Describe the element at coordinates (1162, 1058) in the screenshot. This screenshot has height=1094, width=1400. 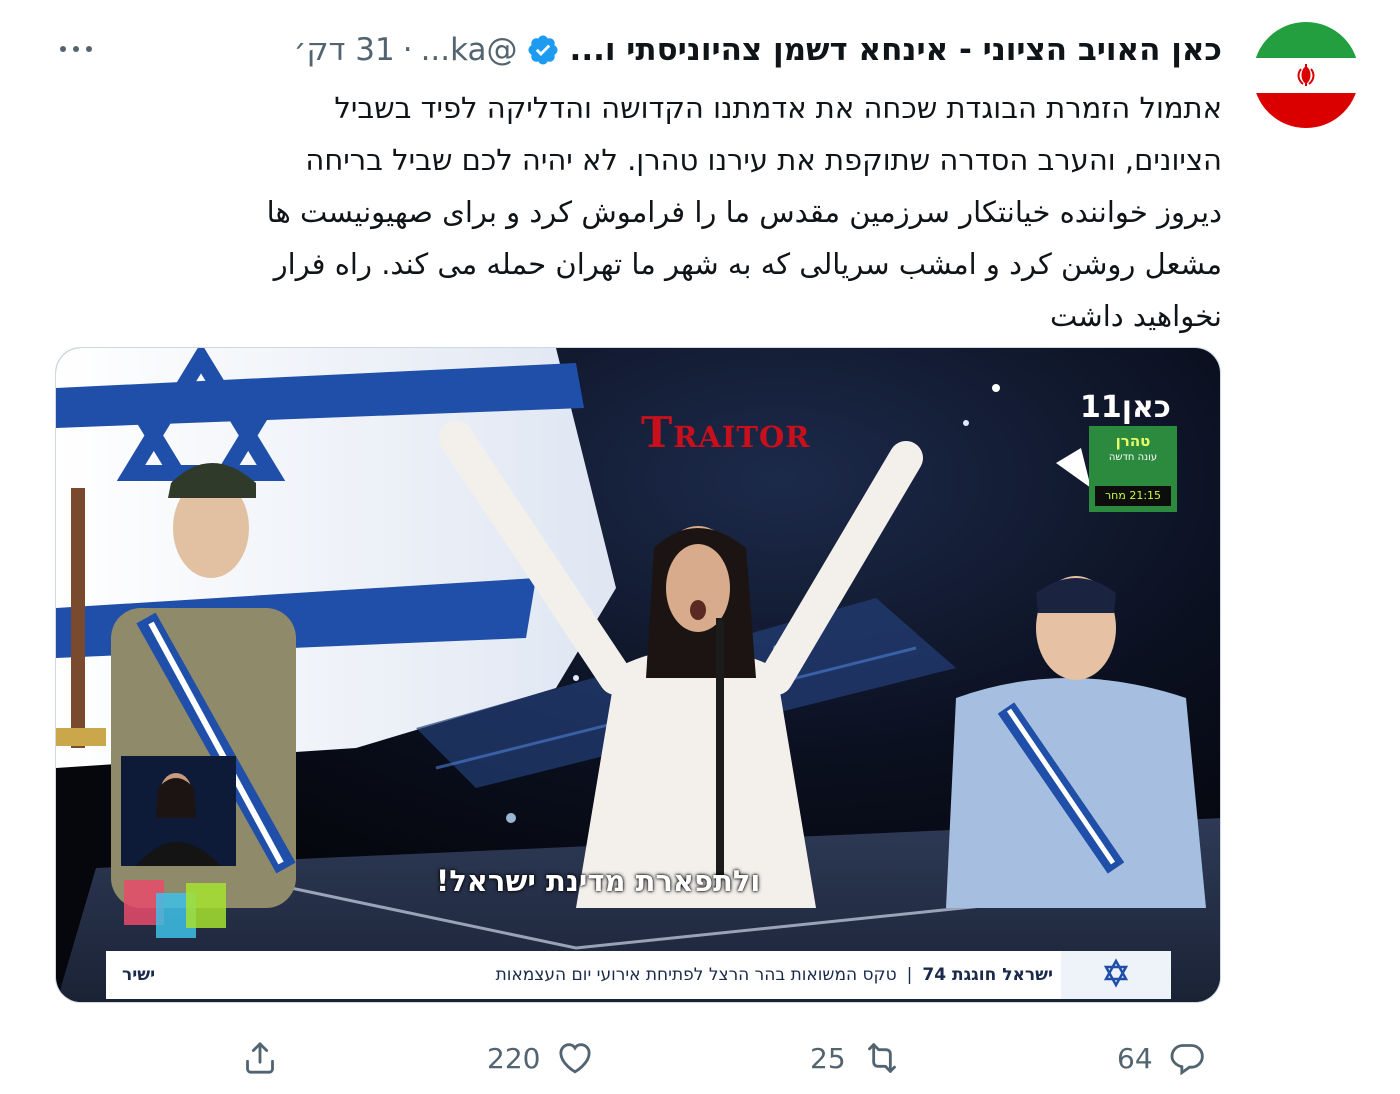
I see `reply-button: 64` at that location.